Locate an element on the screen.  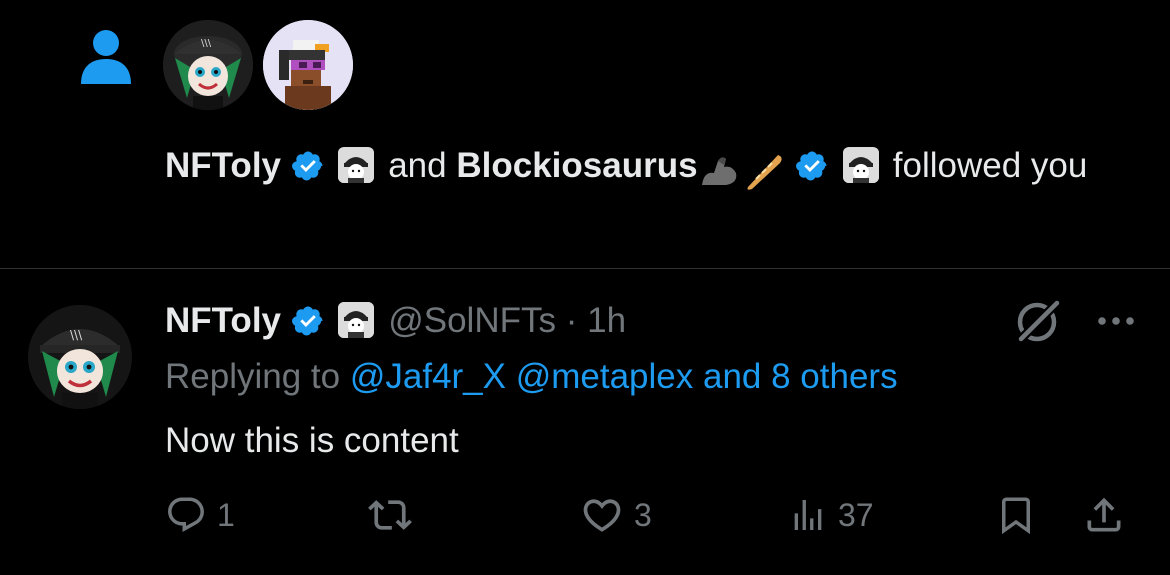
more-options-icon is located at coordinates (1116, 321).